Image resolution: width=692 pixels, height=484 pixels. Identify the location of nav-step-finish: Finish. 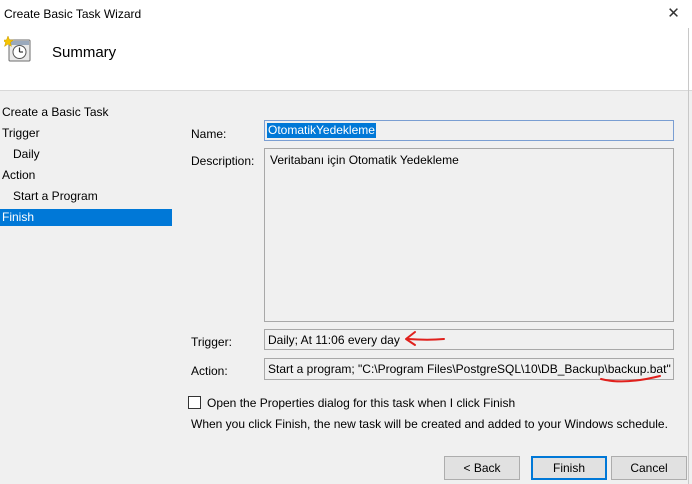
(86, 217).